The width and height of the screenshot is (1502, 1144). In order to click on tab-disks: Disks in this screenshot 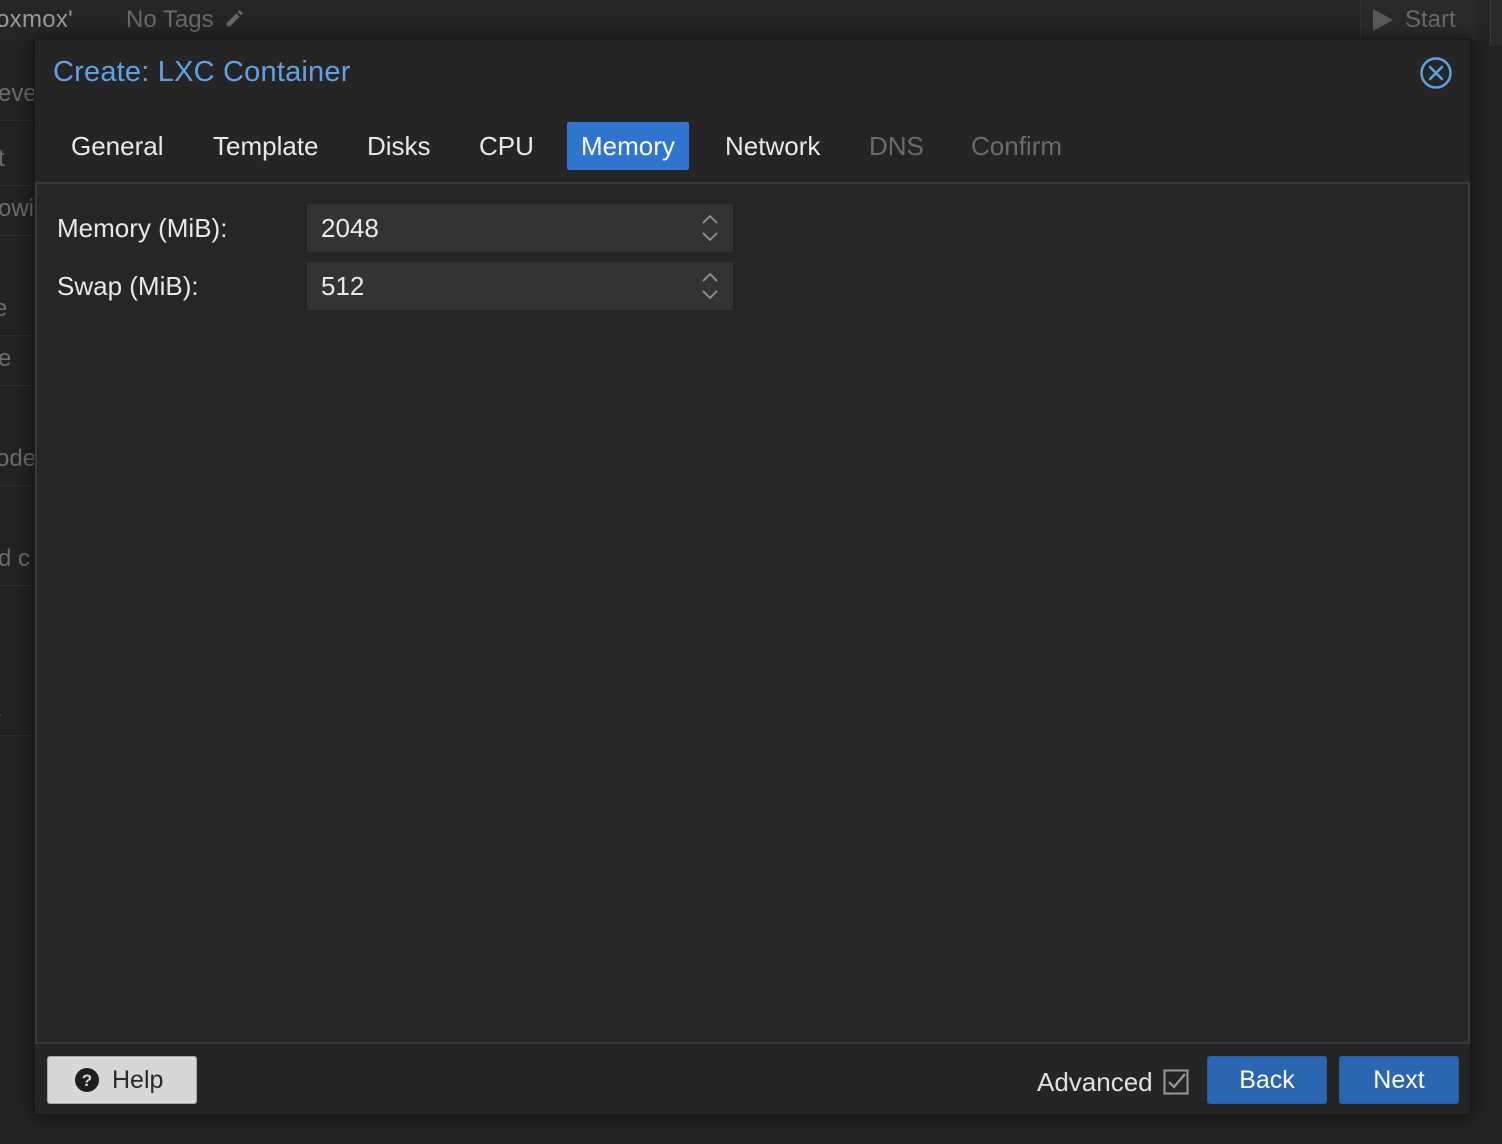, I will do `click(399, 146)`.